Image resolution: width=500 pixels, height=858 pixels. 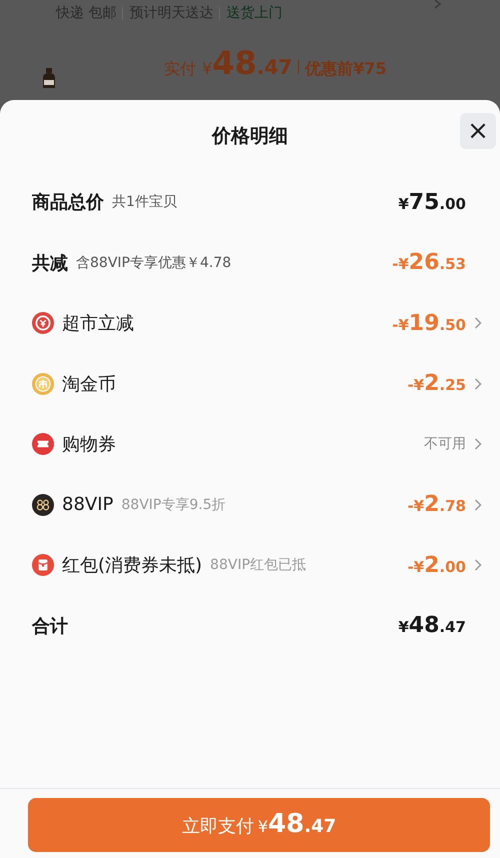 I want to click on price-amount: -¥26.53, so click(x=429, y=263).